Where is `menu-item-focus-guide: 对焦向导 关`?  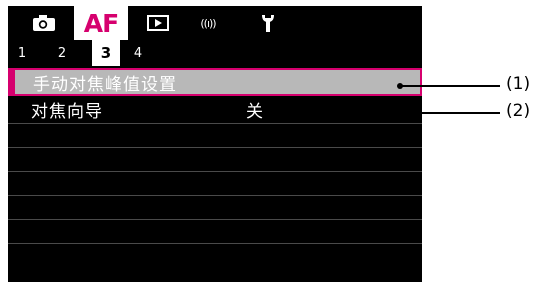 menu-item-focus-guide: 对焦向导 关 is located at coordinates (215, 110).